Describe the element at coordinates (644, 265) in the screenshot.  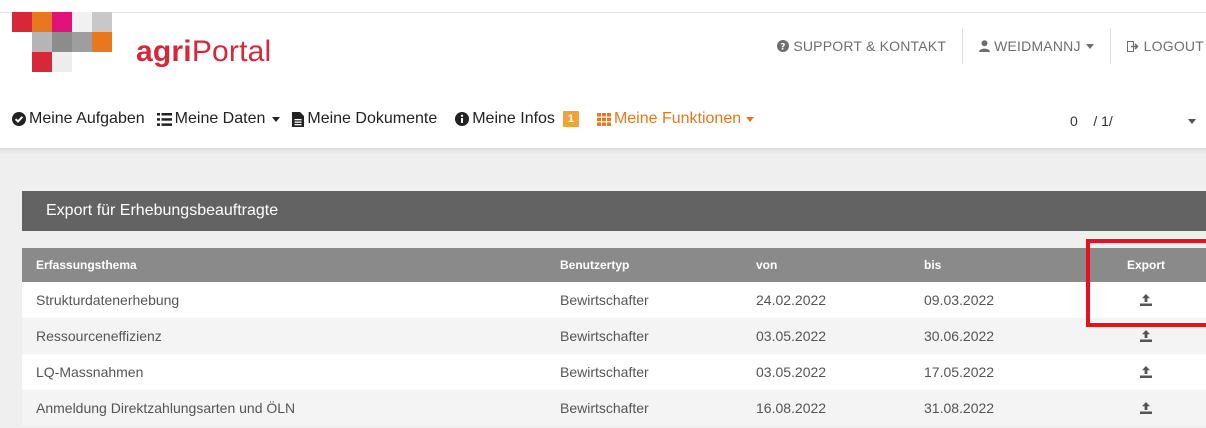
I see `column-header-benutzertyp: Benutzertyp` at that location.